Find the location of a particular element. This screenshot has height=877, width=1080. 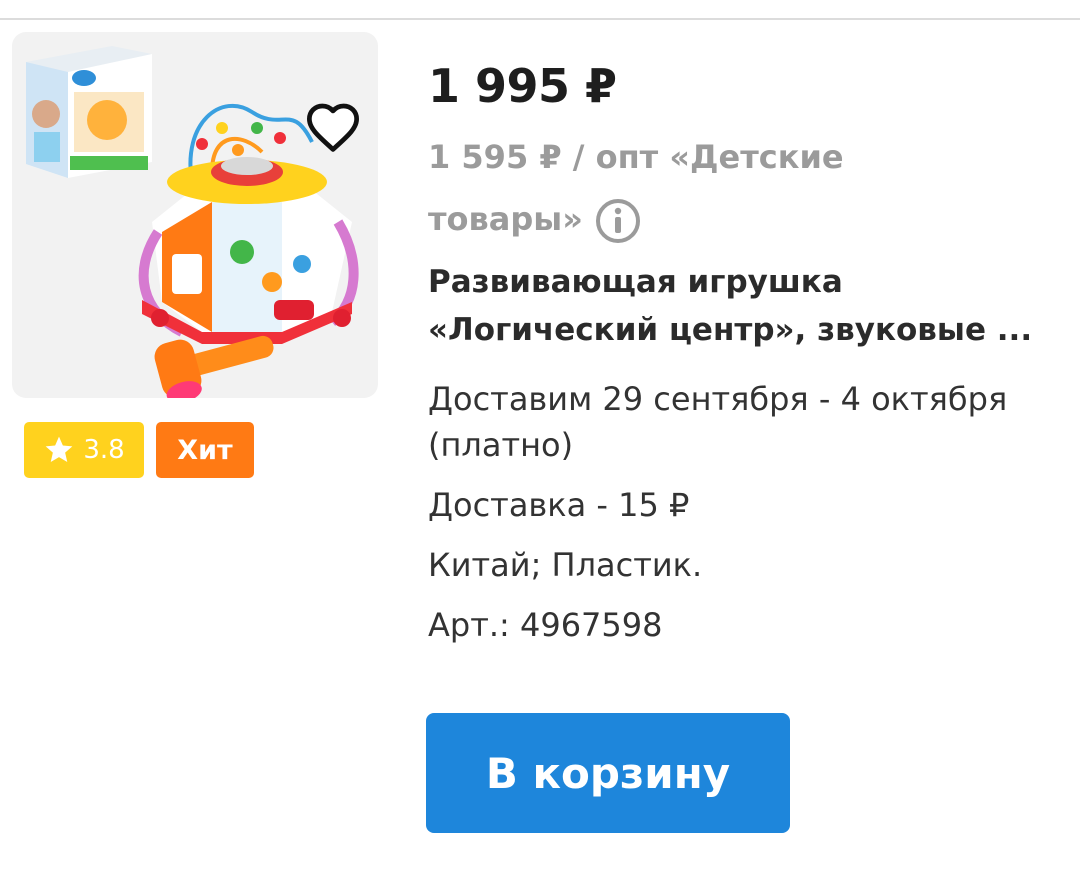

star-icon is located at coordinates (59, 449).